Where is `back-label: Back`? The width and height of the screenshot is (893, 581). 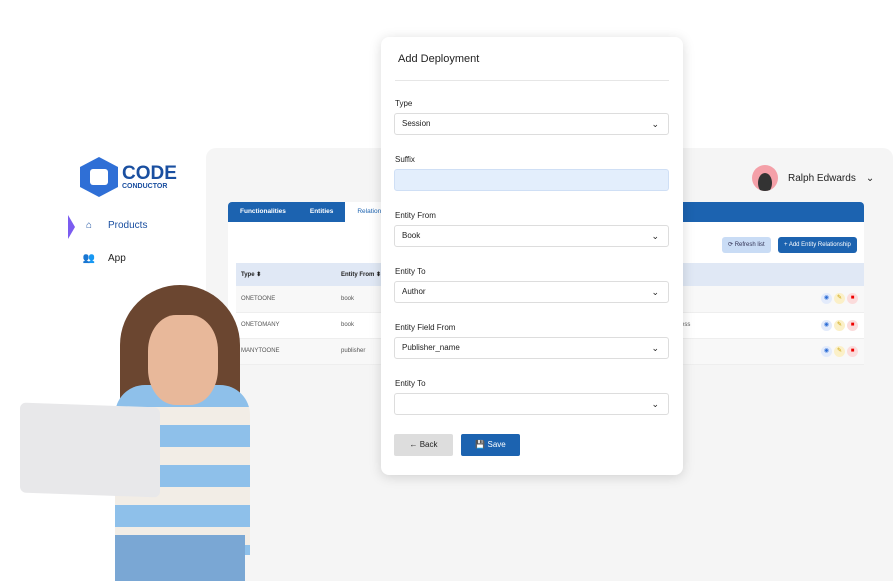 back-label: Back is located at coordinates (428, 444).